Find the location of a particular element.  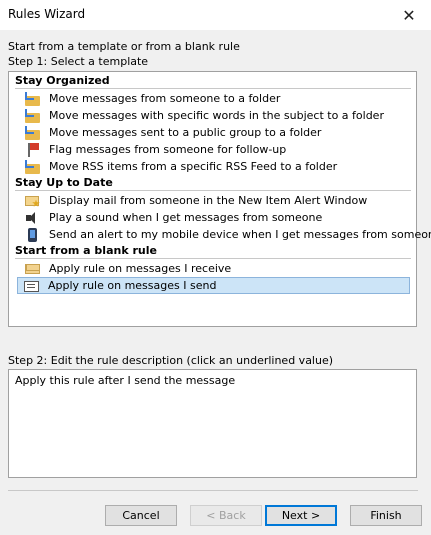

mobile-device-icon is located at coordinates (33, 234).